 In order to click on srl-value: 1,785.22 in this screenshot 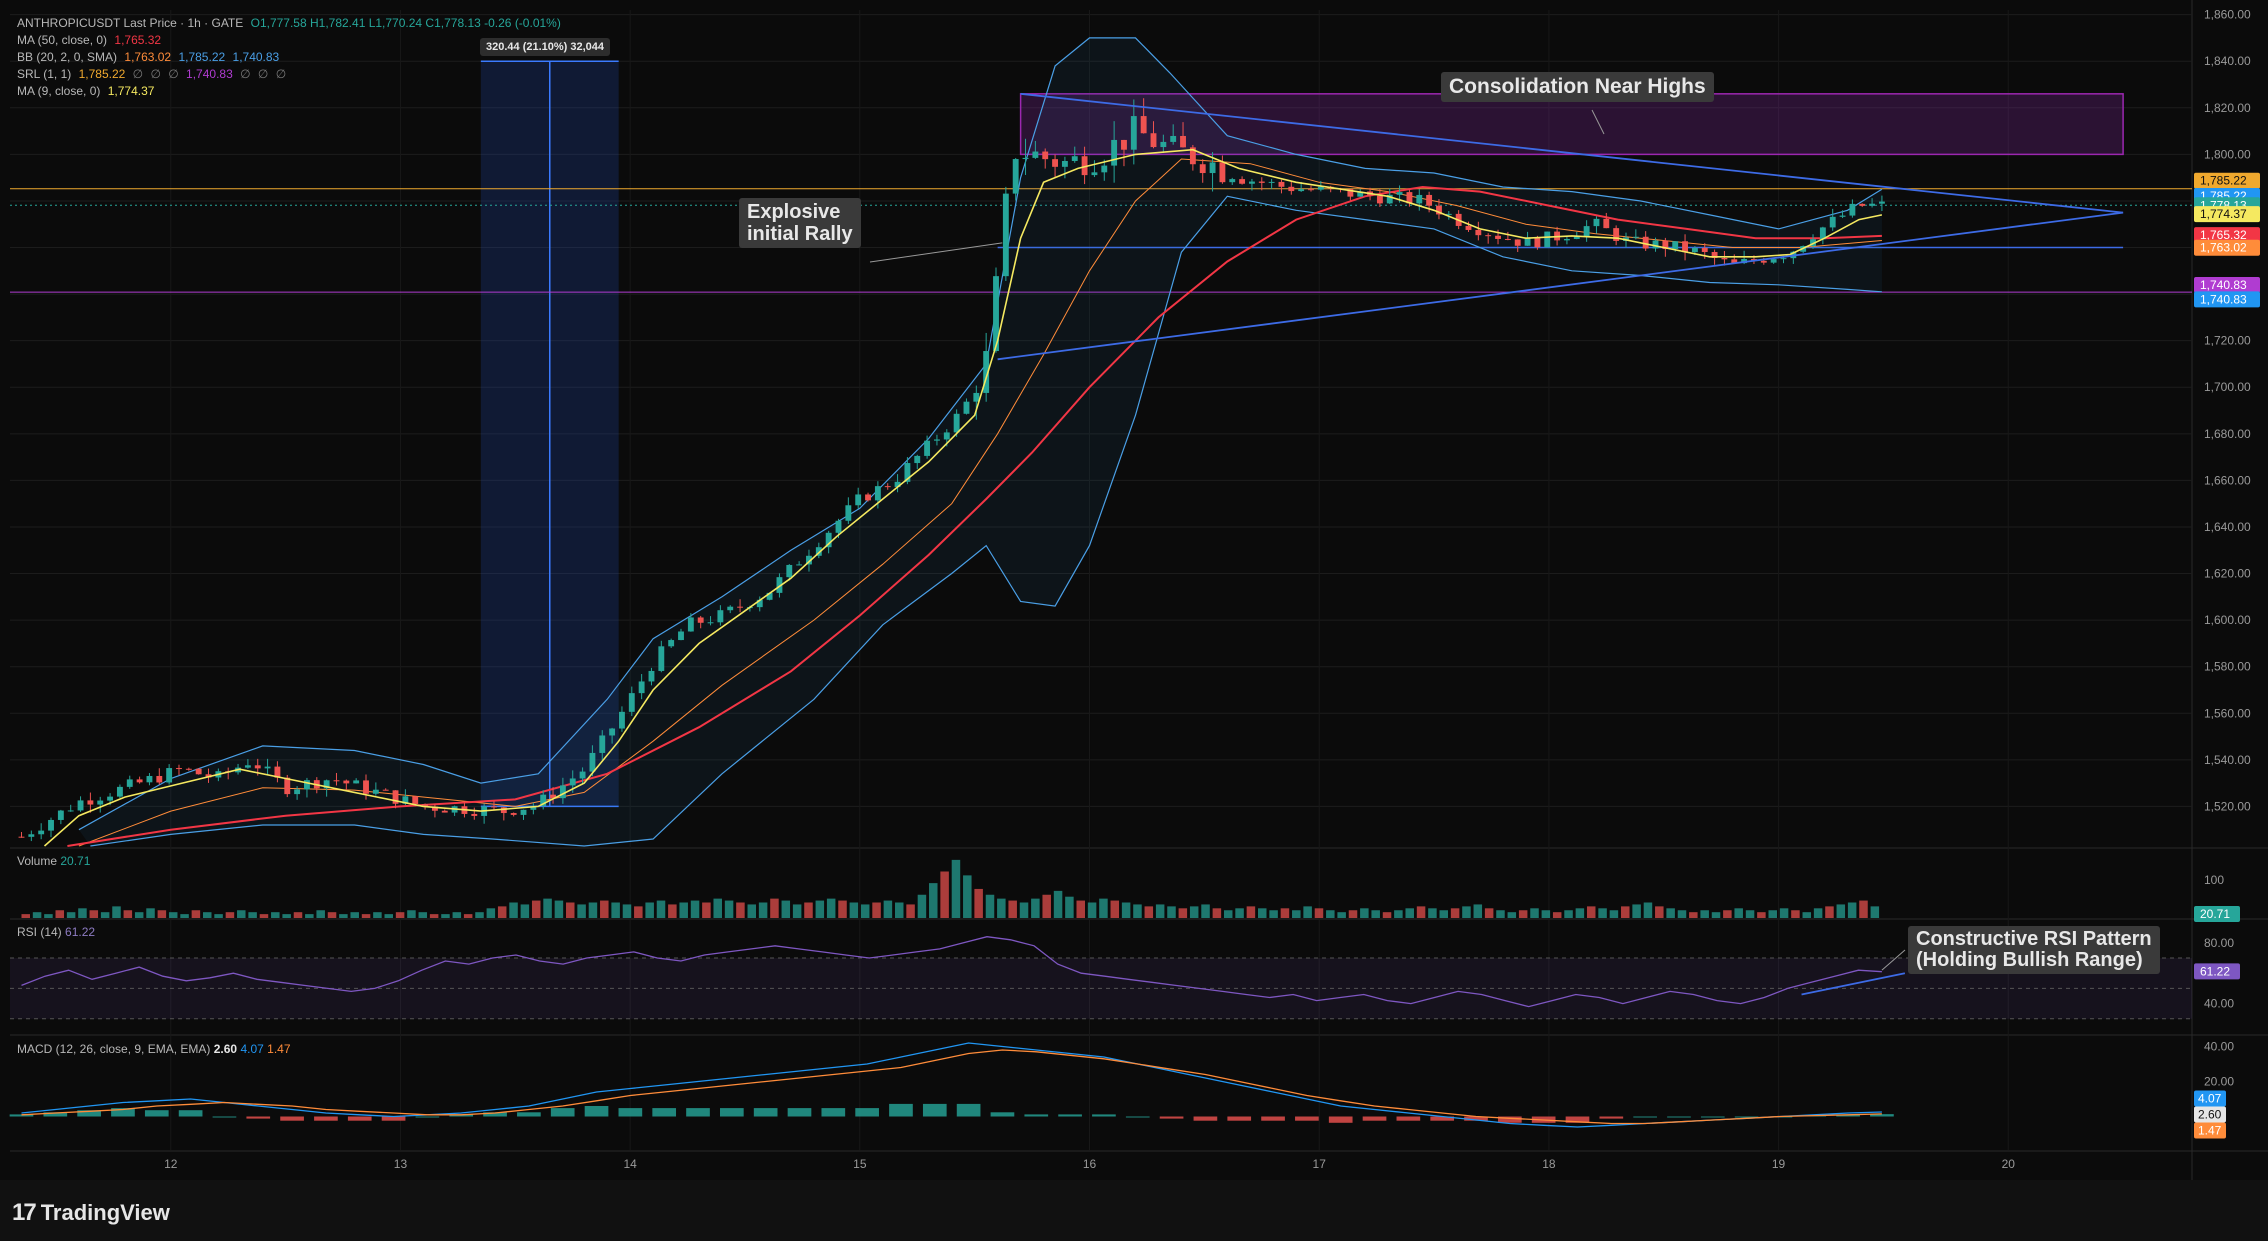, I will do `click(102, 74)`.